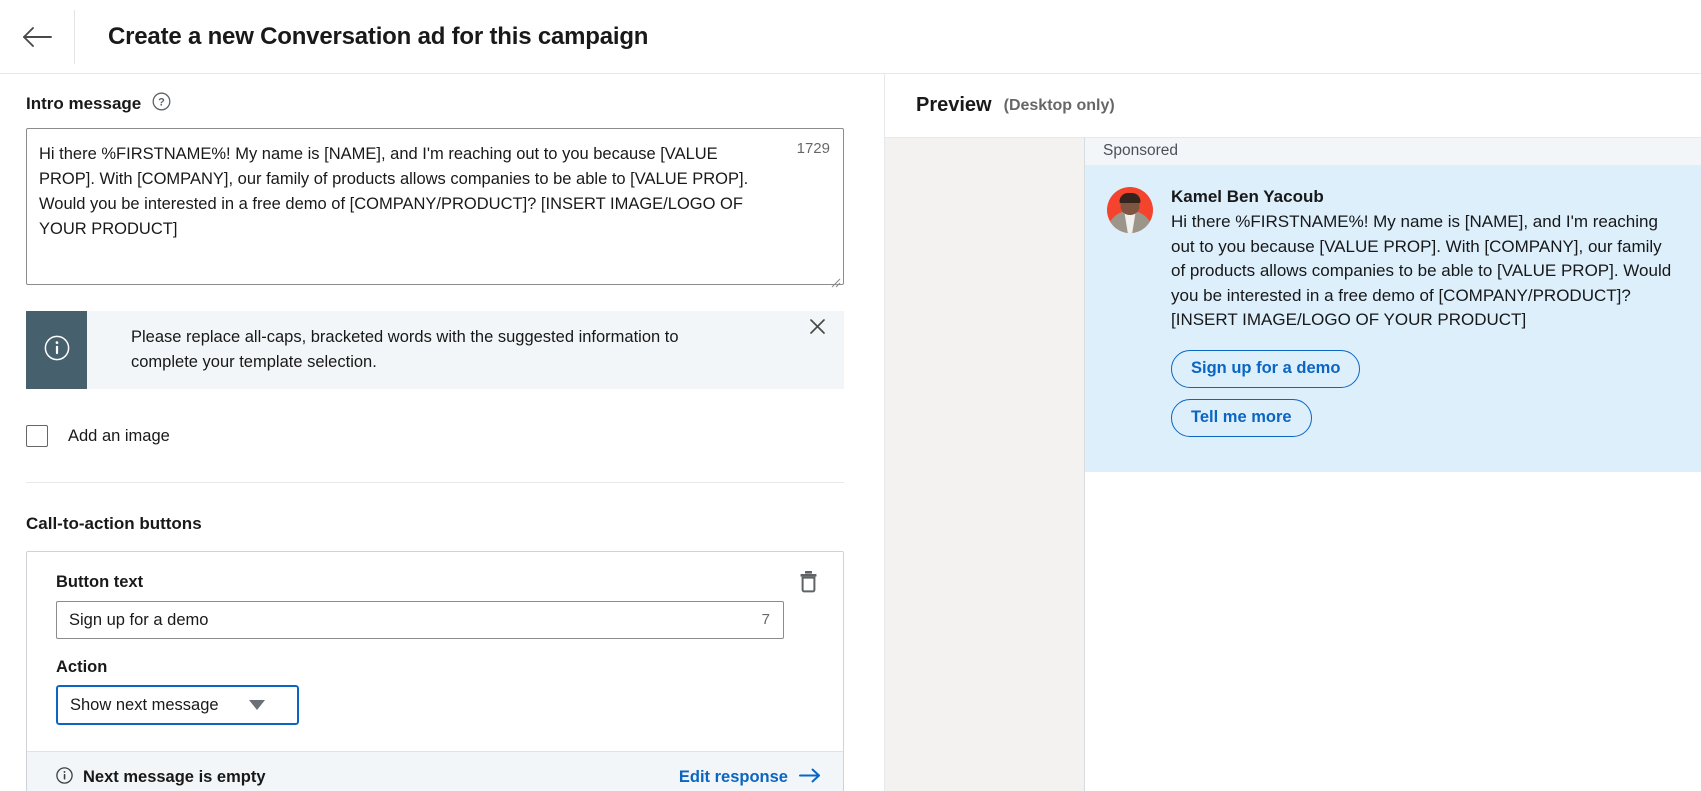 This screenshot has height=791, width=1701. I want to click on preview-cta-row-1: Sign up for a demo, so click(1424, 374).